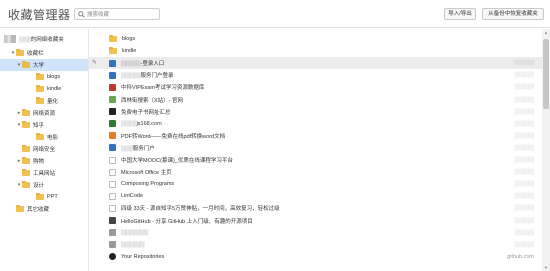 The width and height of the screenshot is (550, 271). I want to click on sidebar-item-8: 网络安全, so click(44, 149).